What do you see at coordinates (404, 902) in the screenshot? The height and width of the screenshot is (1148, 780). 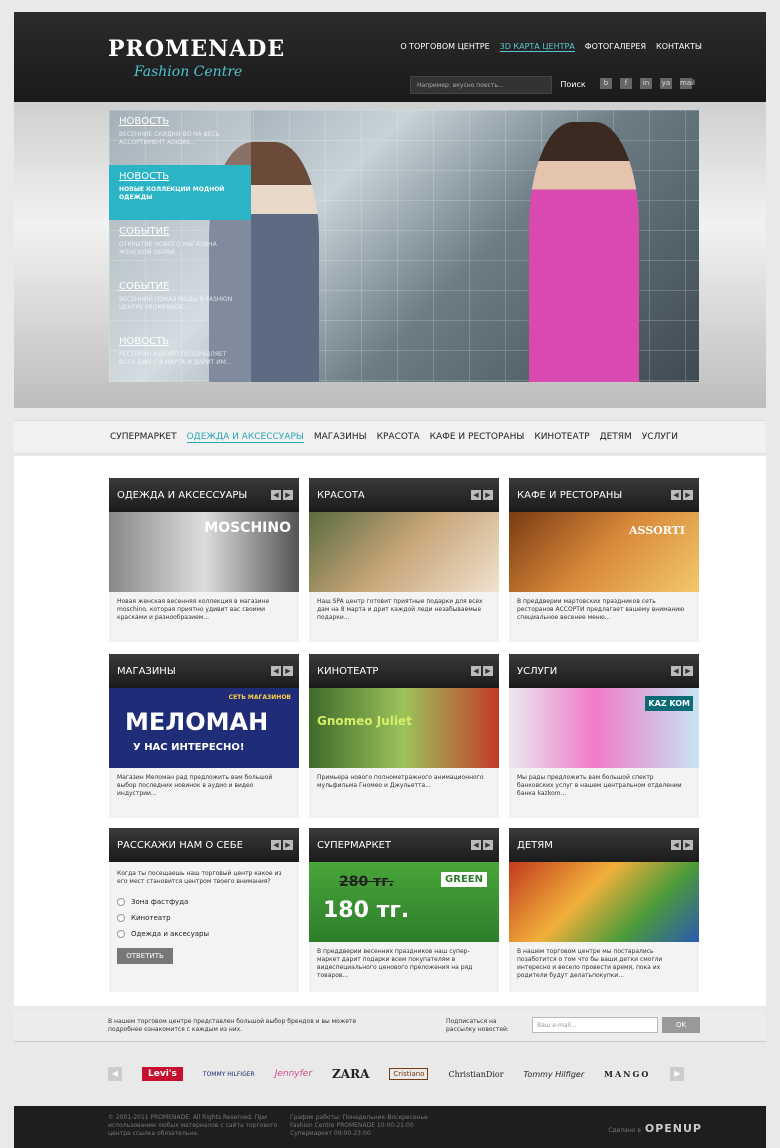 I see `card-image: 280 тг. 180 тг. GREEN` at bounding box center [404, 902].